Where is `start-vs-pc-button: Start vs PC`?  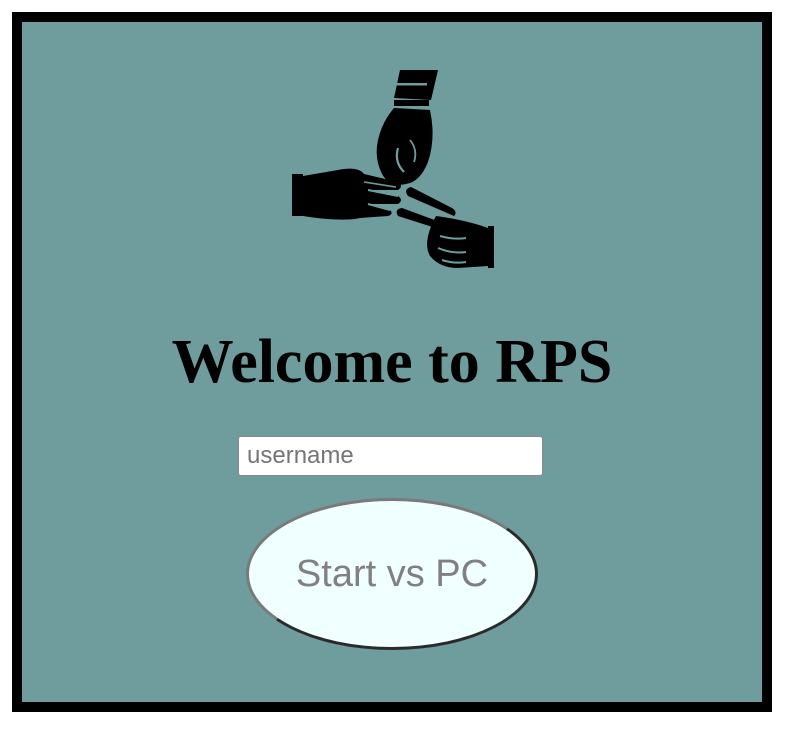
start-vs-pc-button: Start vs PC is located at coordinates (392, 574).